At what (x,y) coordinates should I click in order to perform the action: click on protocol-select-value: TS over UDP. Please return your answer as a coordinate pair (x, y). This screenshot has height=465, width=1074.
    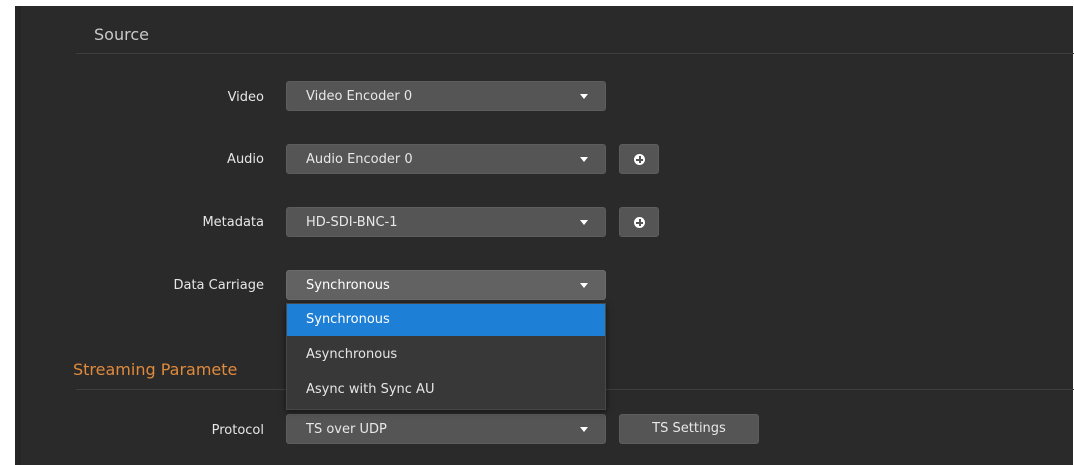
    Looking at the image, I should click on (346, 429).